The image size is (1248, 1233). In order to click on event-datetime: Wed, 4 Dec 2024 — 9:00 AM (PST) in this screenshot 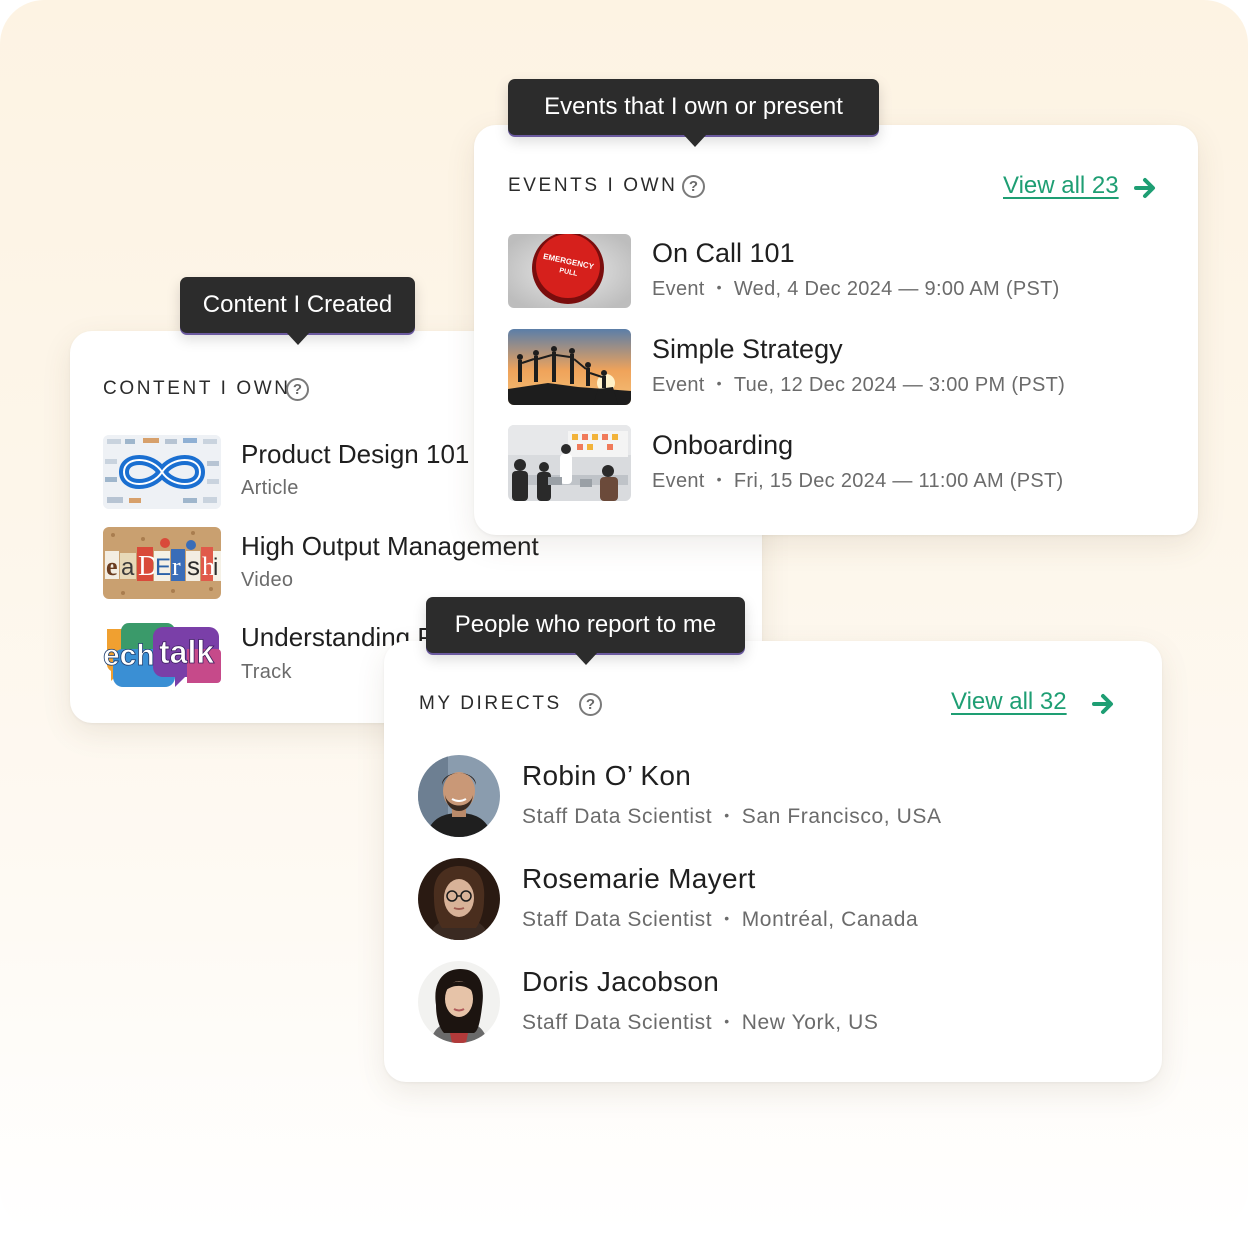, I will do `click(896, 289)`.